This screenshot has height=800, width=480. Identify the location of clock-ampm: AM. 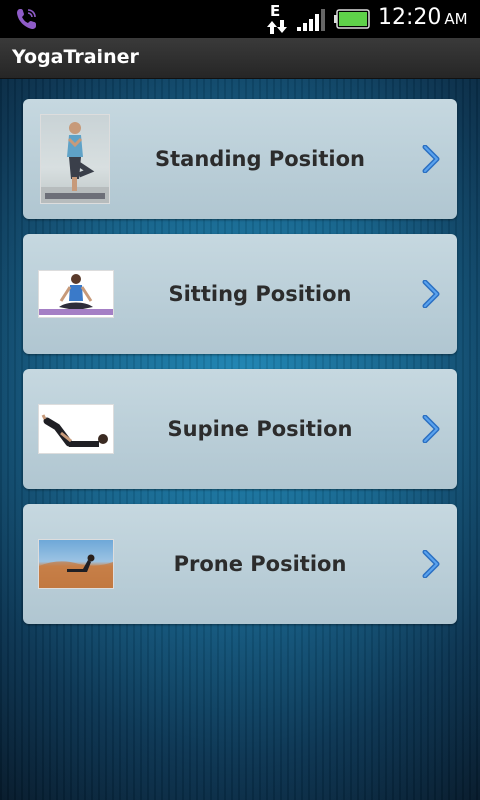
(456, 19).